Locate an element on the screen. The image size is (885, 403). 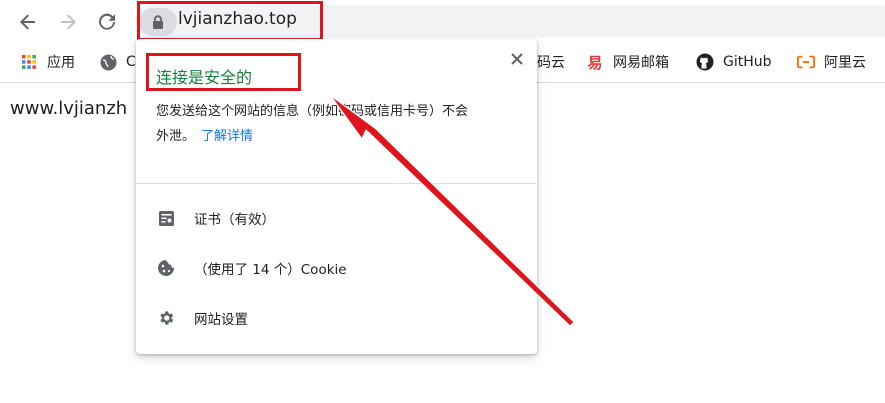
browser-toolbar: lvjianzhao.top is located at coordinates (442, 21).